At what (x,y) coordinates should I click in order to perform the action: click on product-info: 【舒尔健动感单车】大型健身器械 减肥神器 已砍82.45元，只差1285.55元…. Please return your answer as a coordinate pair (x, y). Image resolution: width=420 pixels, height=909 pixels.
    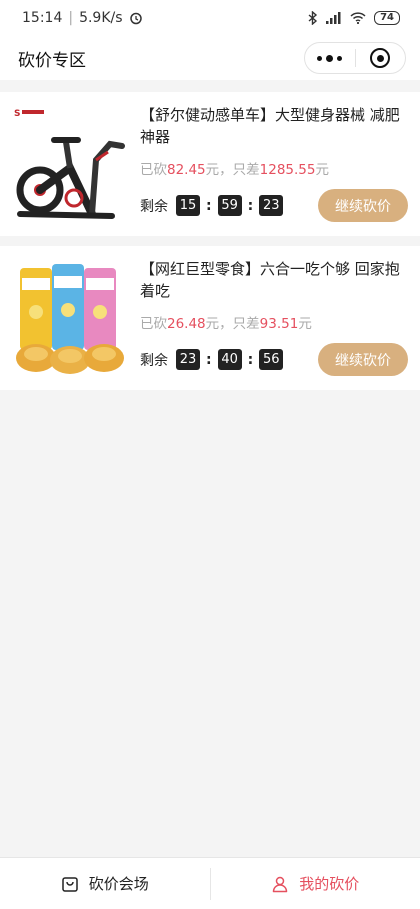
    Looking at the image, I should click on (278, 164).